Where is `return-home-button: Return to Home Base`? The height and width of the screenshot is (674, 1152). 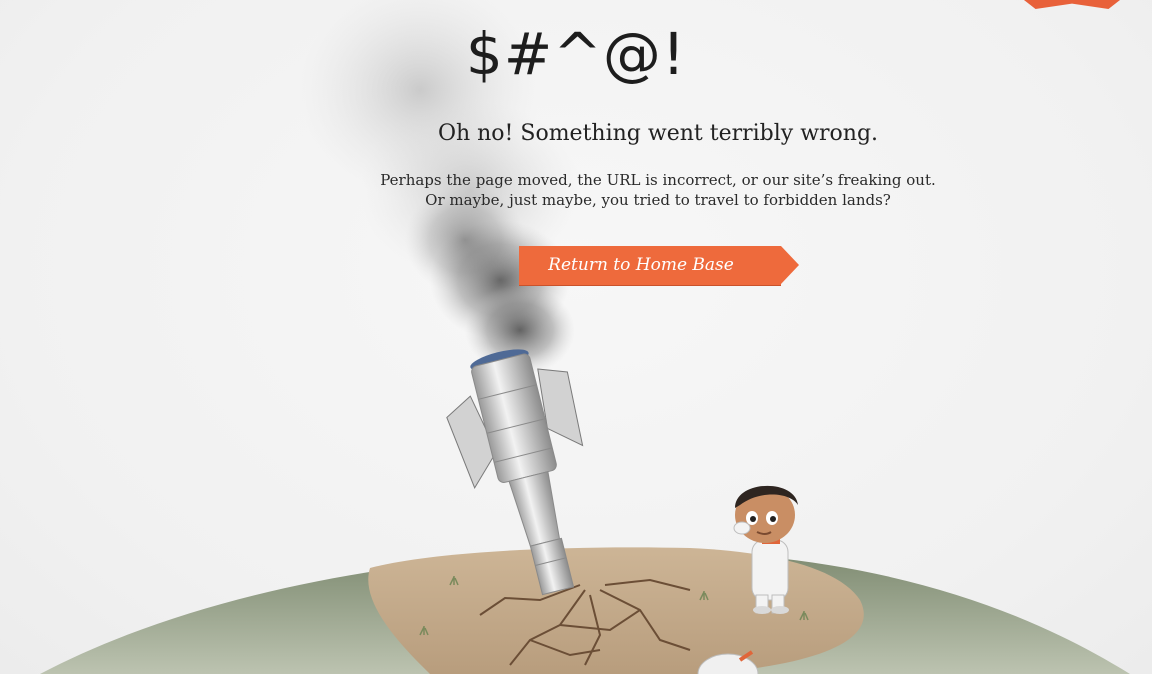
return-home-button: Return to Home Base is located at coordinates (659, 265).